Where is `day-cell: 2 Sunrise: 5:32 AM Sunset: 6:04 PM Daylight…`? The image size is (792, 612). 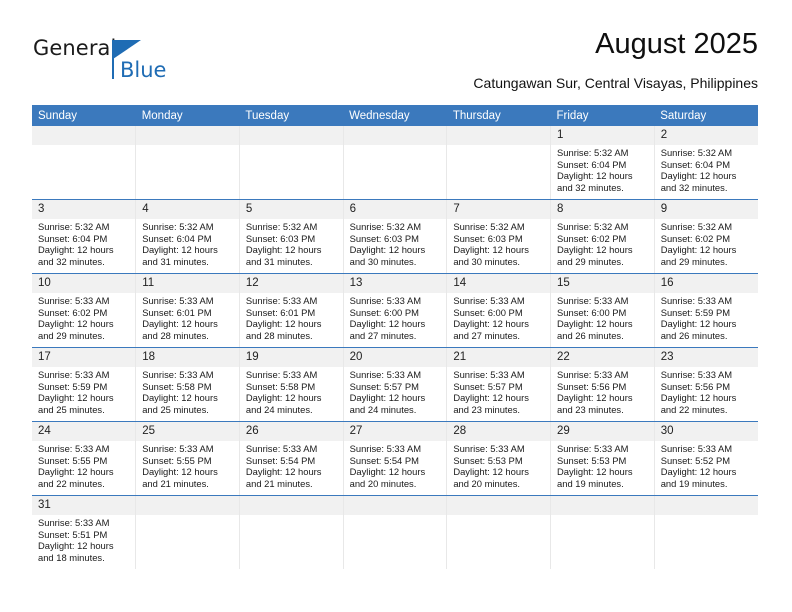 day-cell: 2 Sunrise: 5:32 AM Sunset: 6:04 PM Daylight… is located at coordinates (706, 163).